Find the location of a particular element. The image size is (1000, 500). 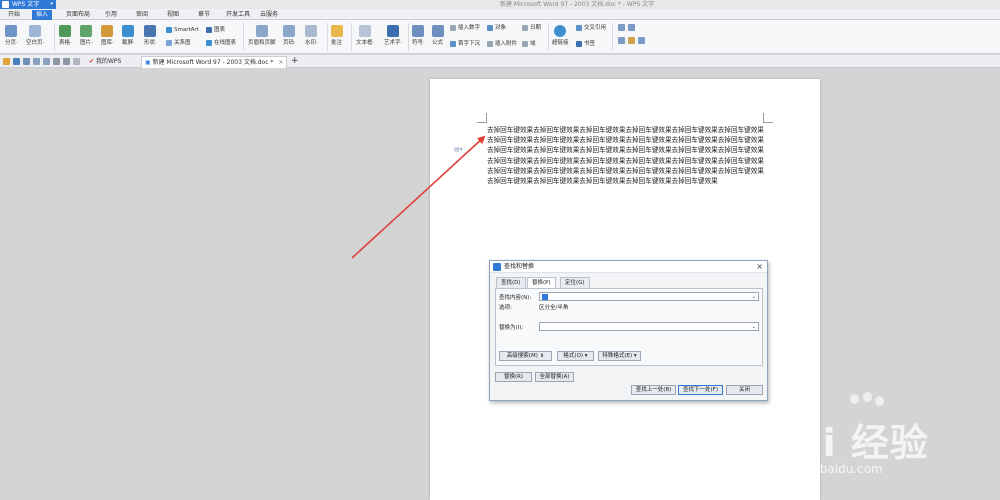

table-button: 表格· is located at coordinates (65, 35).